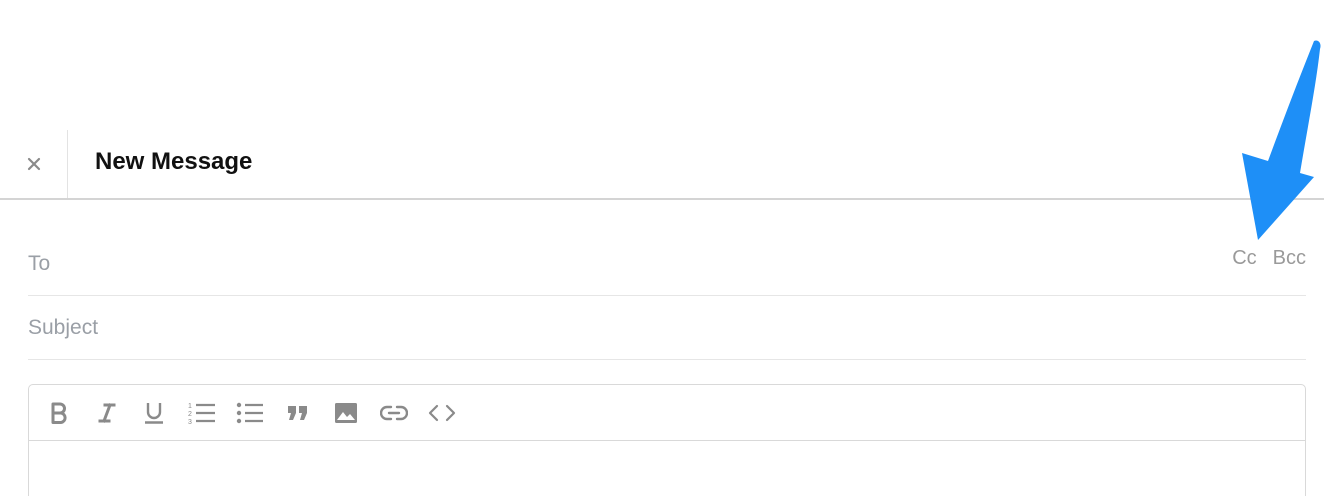 This screenshot has width=1324, height=496. I want to click on bold-icon, so click(59, 413).